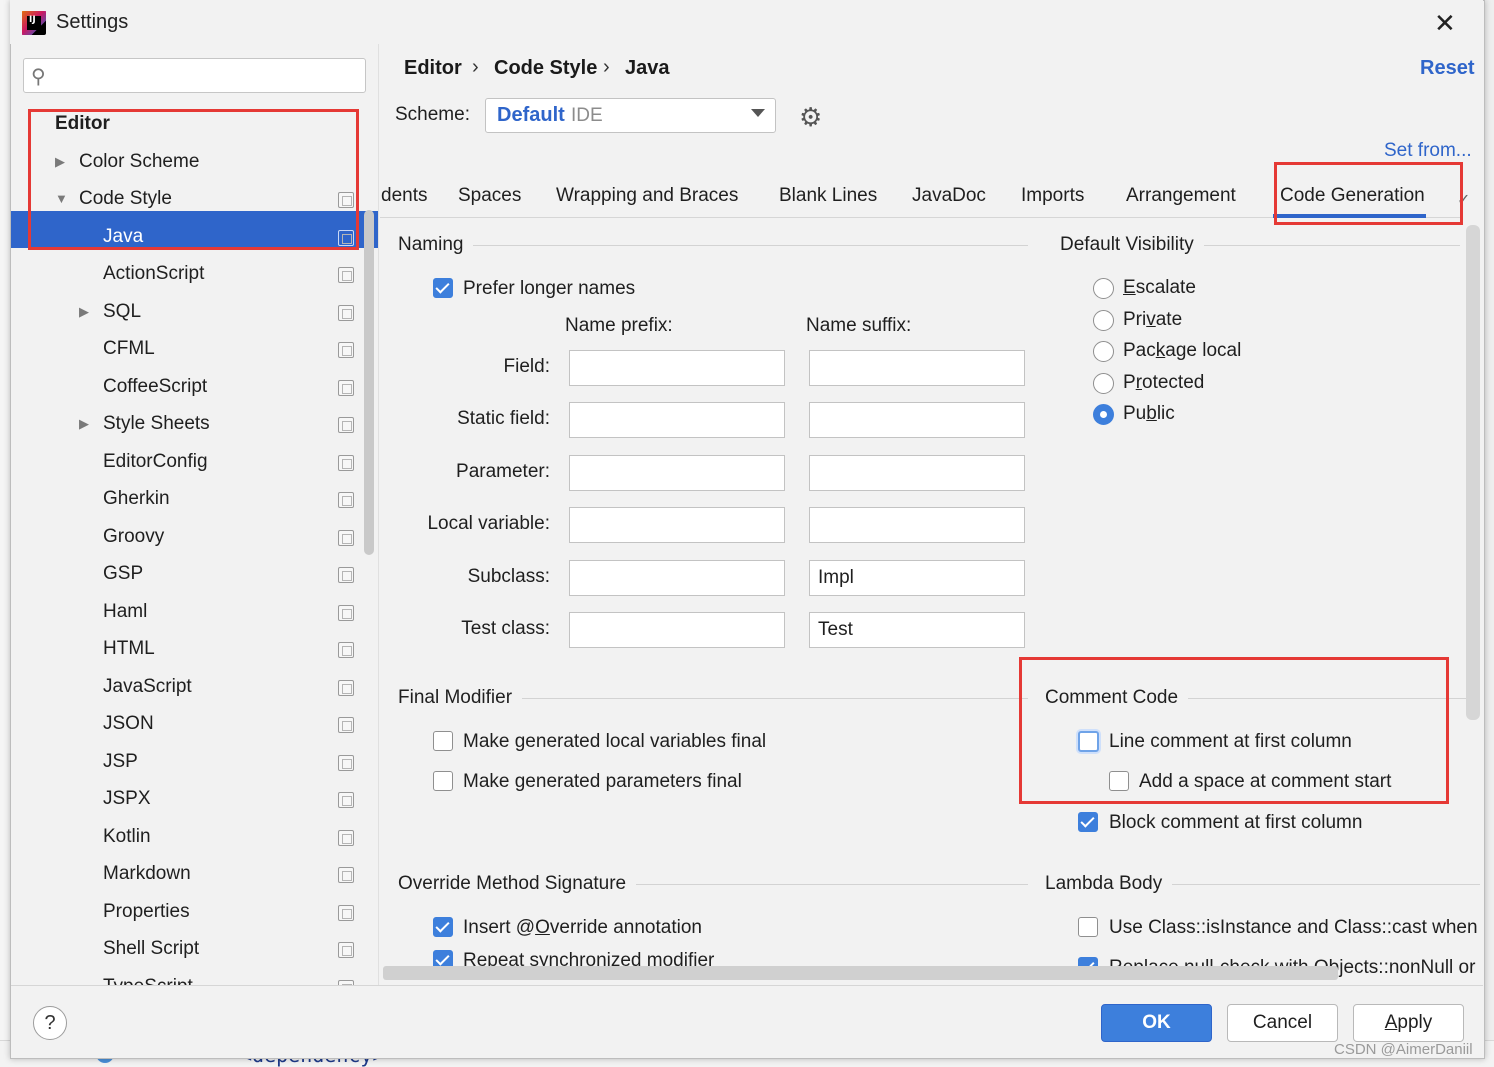  I want to click on name-suffix-field: Test, so click(917, 630).